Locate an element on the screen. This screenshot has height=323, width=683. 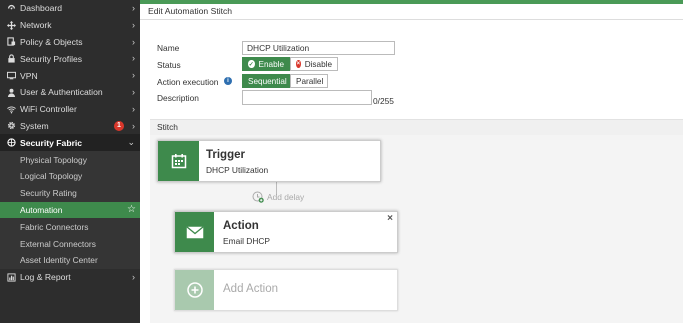
enable-button: ✓ Enable is located at coordinates (266, 64).